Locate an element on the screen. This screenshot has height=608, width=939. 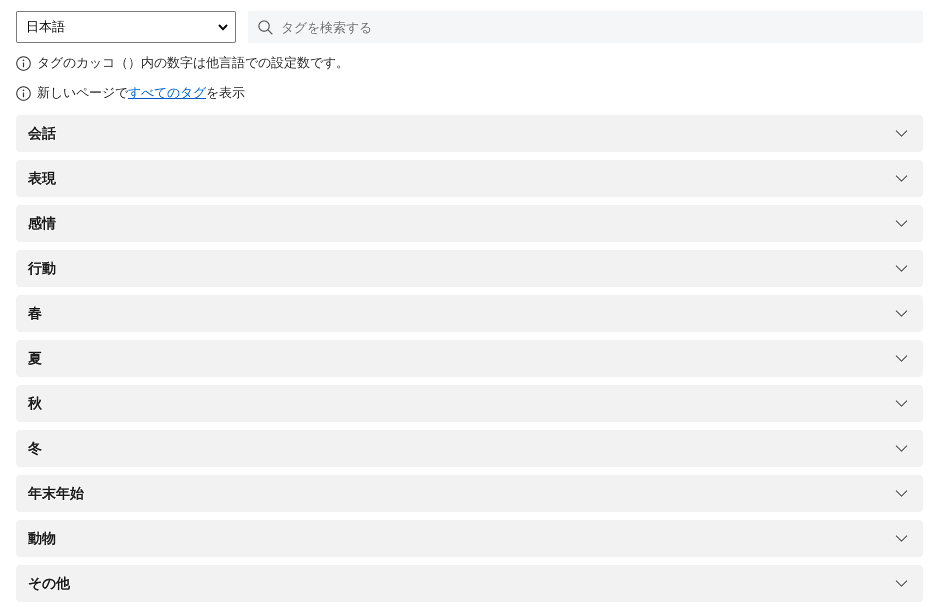
info-text: タグのカッコ（）内の数字は他言語での設定数です。 is located at coordinates (193, 63).